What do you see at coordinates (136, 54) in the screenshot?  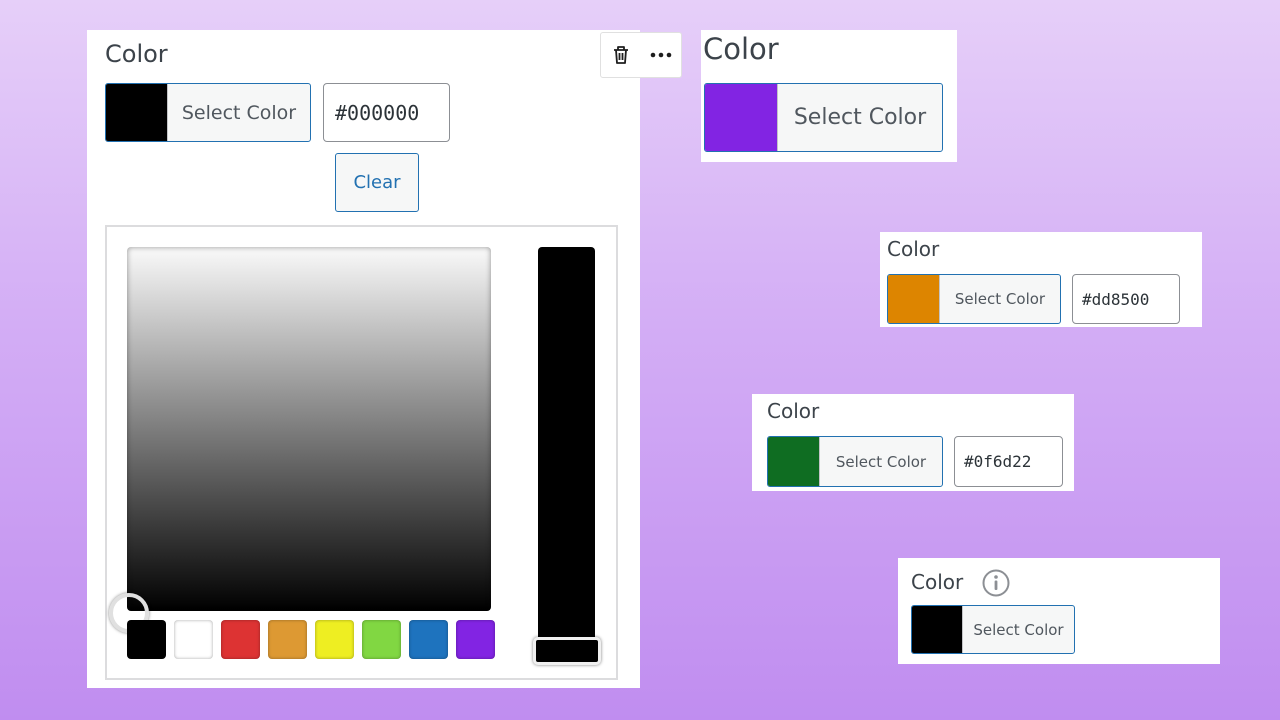 I see `main-color-label: Color` at bounding box center [136, 54].